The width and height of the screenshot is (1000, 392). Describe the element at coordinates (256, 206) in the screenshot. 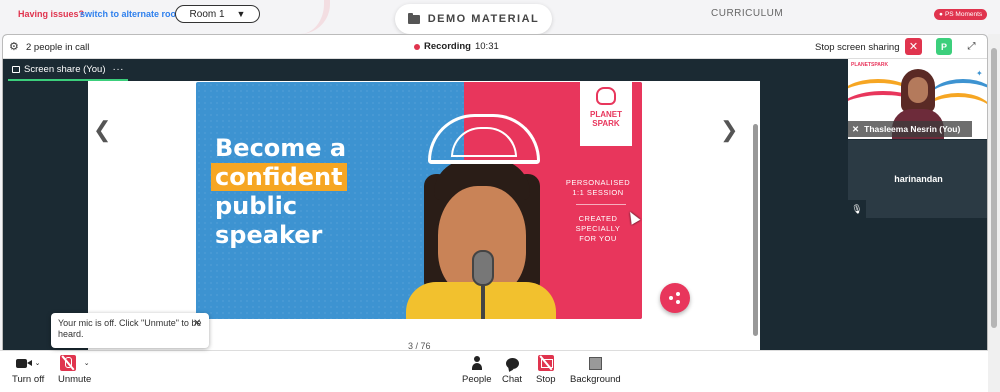

I see `headline-line: public` at that location.